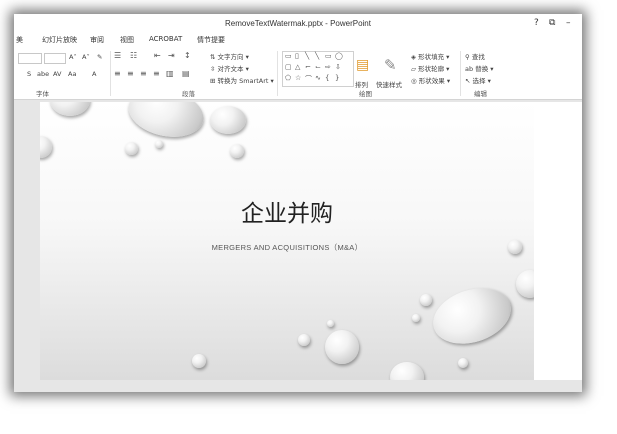 This screenshot has height=434, width=617. I want to click on find-button: ⚲ 查找, so click(475, 56).